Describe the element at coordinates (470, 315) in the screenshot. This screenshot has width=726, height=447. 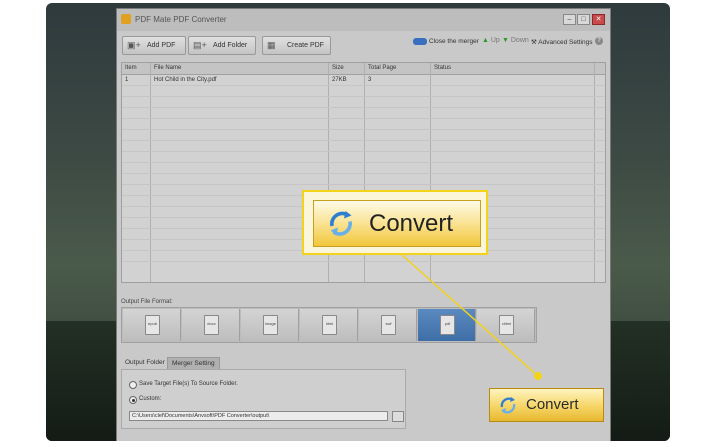
I see `callout-line` at that location.